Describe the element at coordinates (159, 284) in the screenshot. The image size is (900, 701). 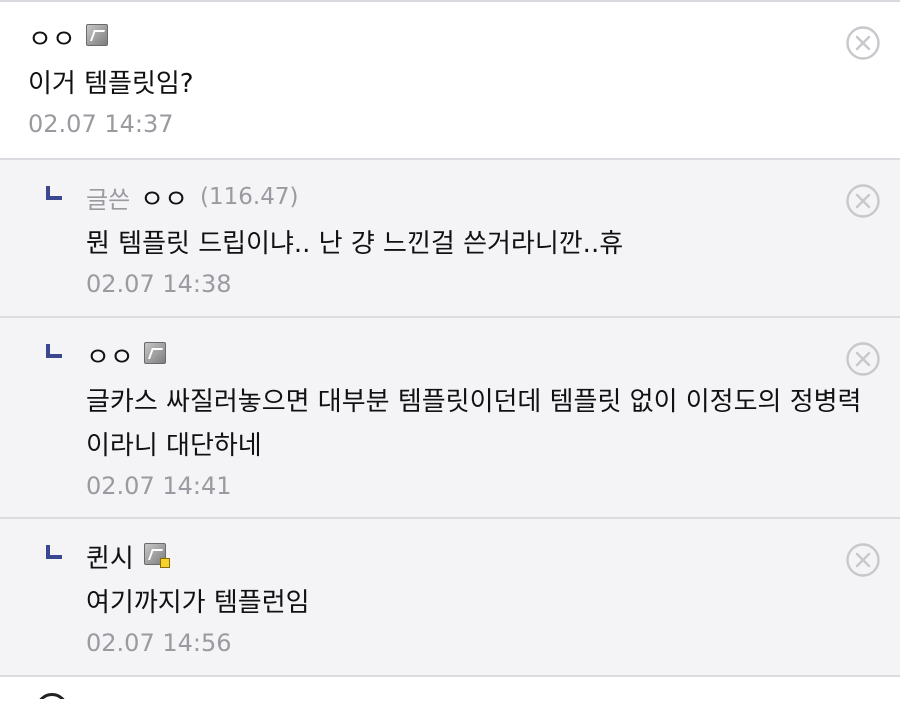
I see `comment-date: 02.07 14:38` at that location.